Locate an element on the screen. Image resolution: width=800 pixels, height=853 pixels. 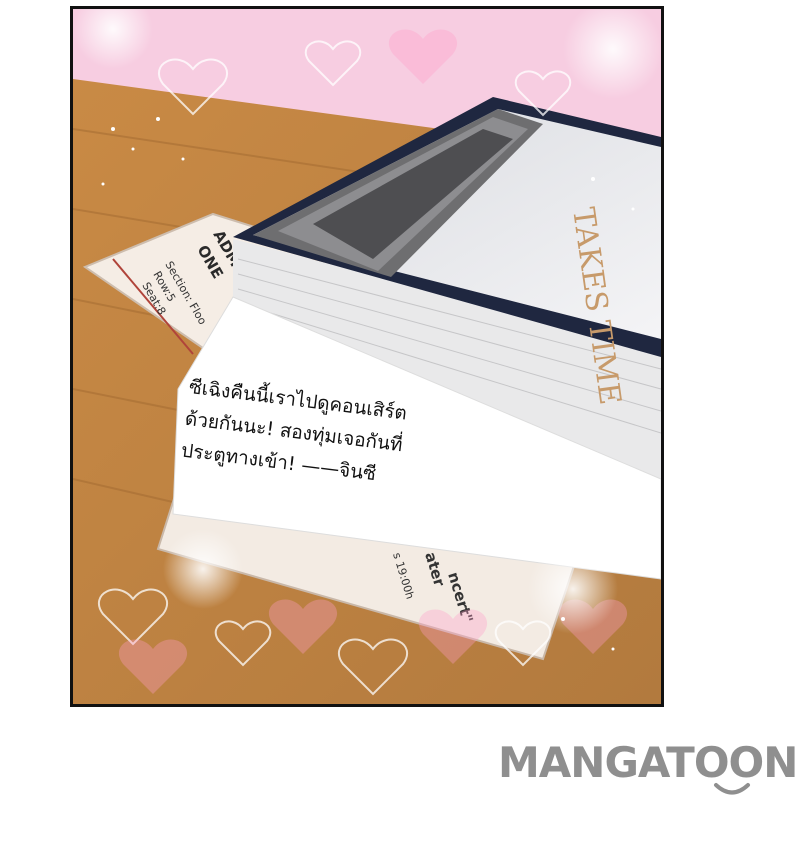
logo-wordmark: MANGATOON is located at coordinates (648, 762).